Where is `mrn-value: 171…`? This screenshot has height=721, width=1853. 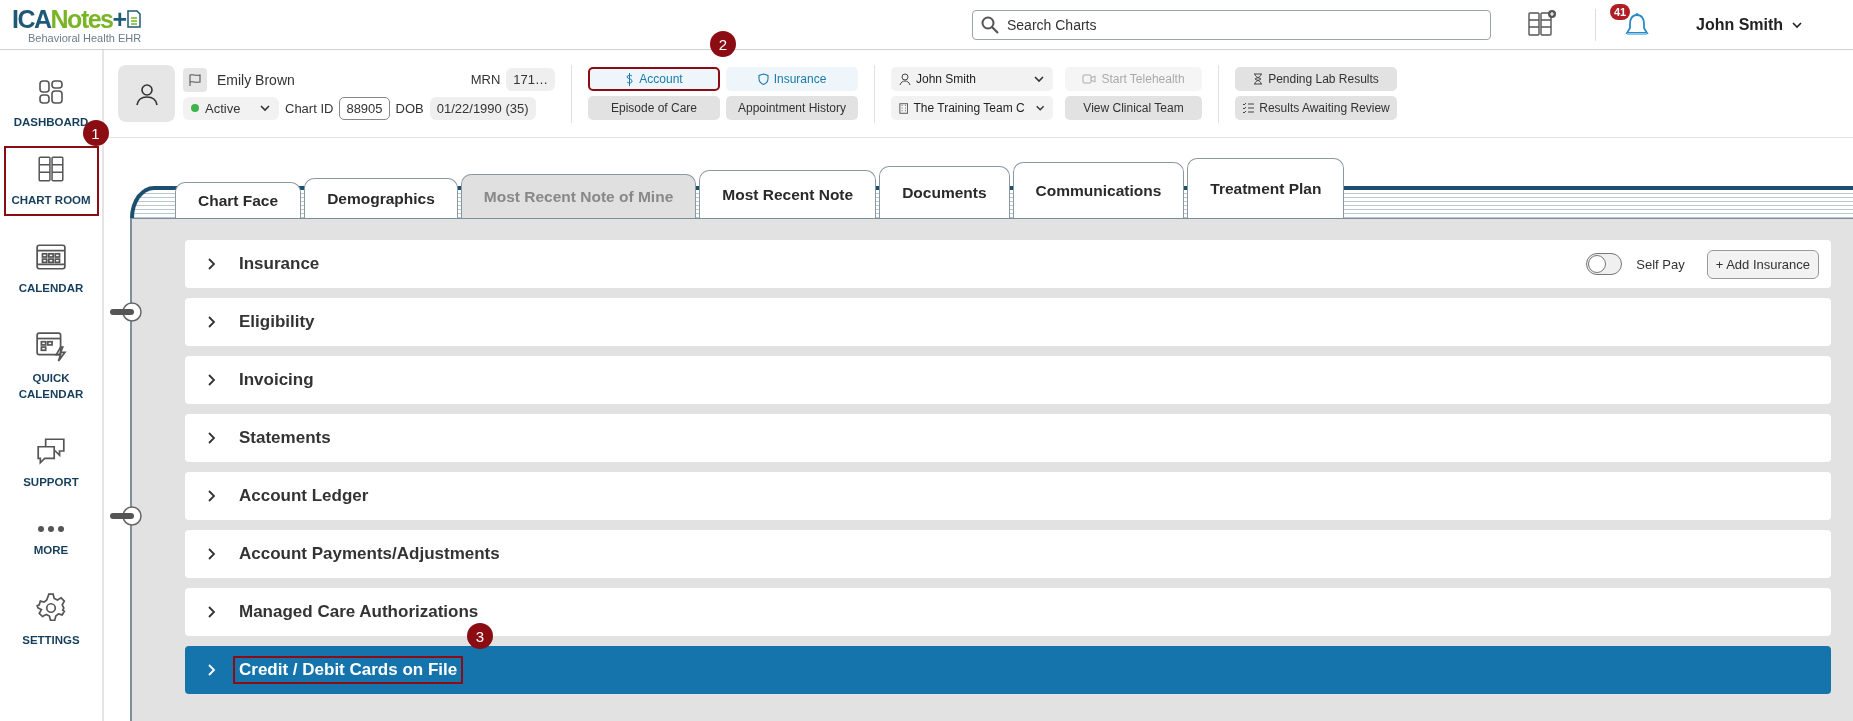 mrn-value: 171… is located at coordinates (530, 79).